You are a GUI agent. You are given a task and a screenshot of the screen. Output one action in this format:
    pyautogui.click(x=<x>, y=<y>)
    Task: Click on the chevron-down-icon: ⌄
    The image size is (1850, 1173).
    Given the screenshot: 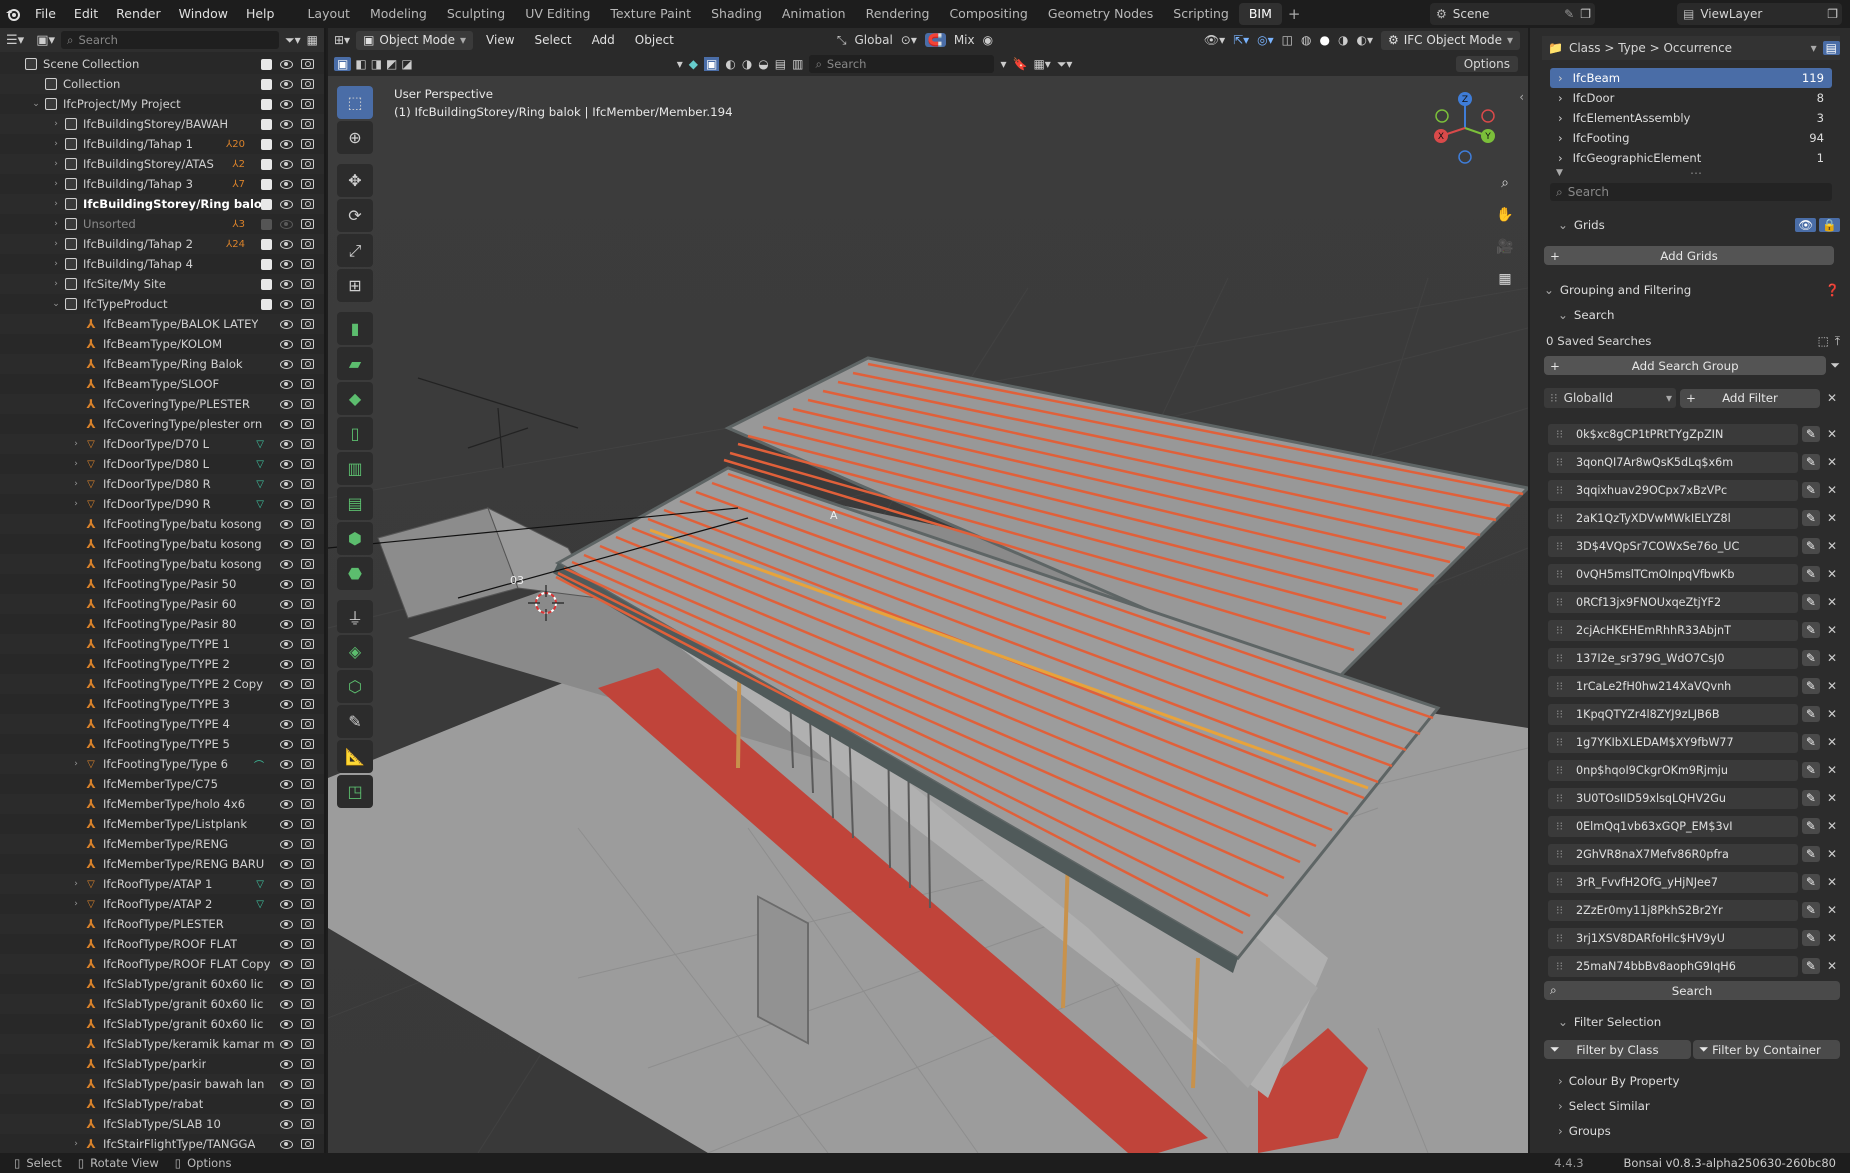 What is the action you would take?
    pyautogui.click(x=56, y=304)
    